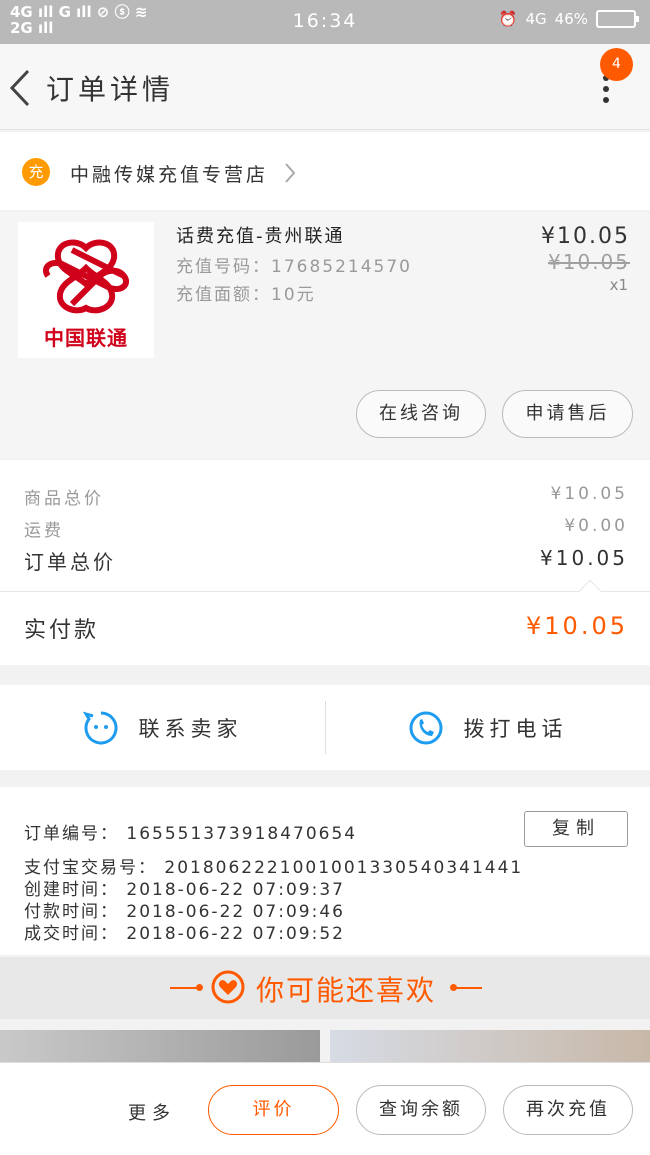 The height and width of the screenshot is (1155, 650). Describe the element at coordinates (86, 338) in the screenshot. I see `logo-text: 中国联通` at that location.